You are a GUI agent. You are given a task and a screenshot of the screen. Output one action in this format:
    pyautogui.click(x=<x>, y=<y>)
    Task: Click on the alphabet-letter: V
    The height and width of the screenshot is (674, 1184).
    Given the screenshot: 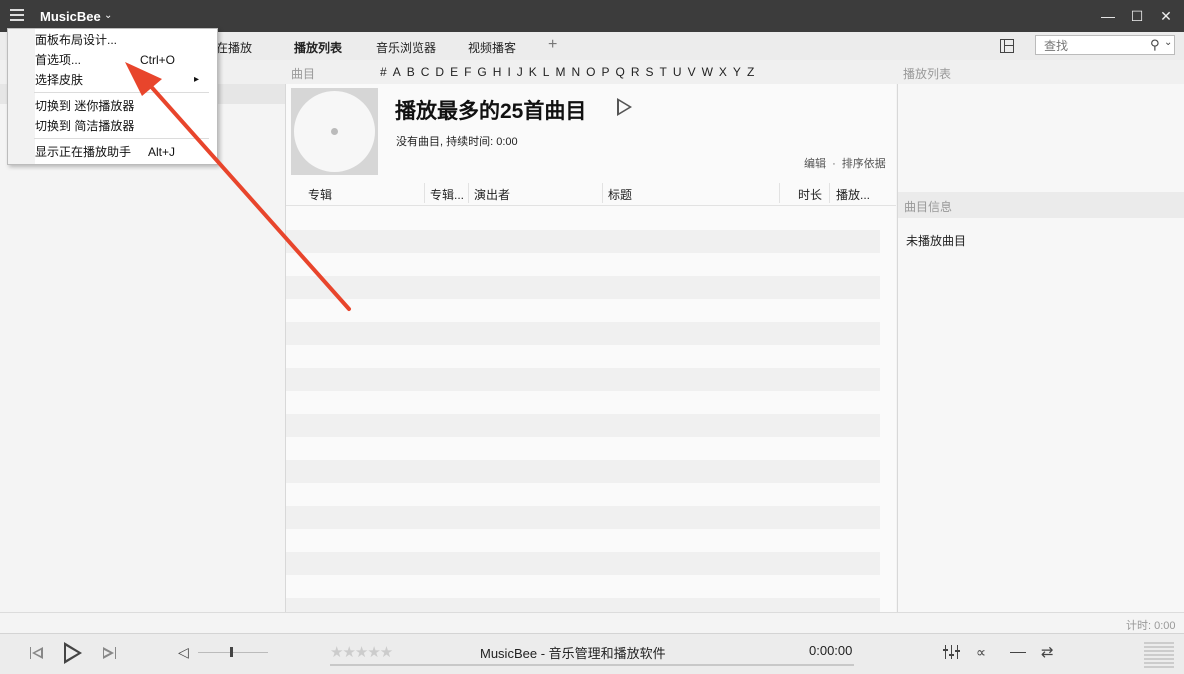 What is the action you would take?
    pyautogui.click(x=692, y=72)
    